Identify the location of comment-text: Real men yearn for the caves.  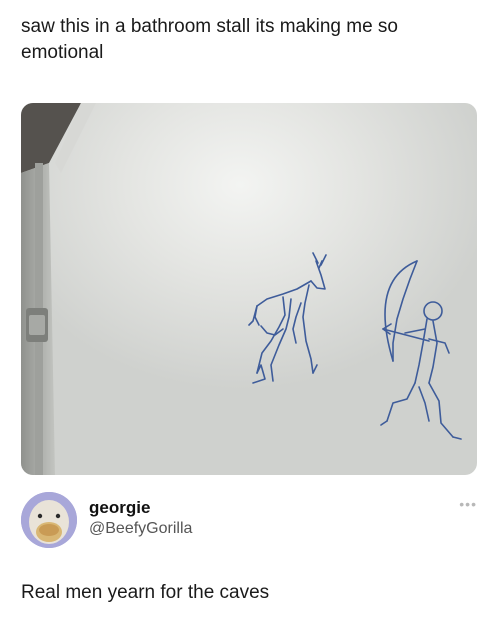
(145, 592).